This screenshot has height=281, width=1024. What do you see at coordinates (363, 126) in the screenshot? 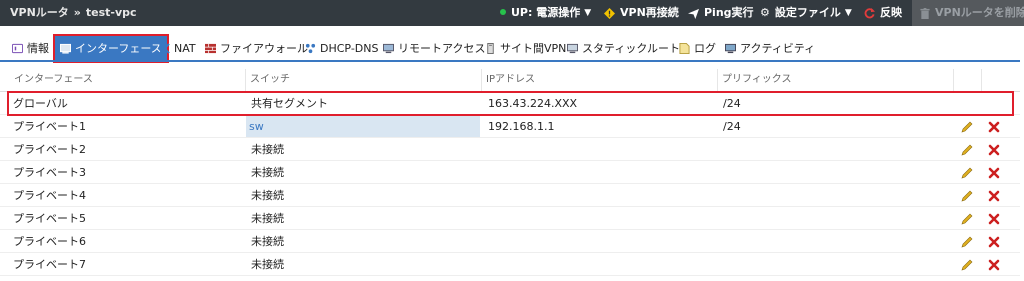
I see `switch-link: sw` at bounding box center [363, 126].